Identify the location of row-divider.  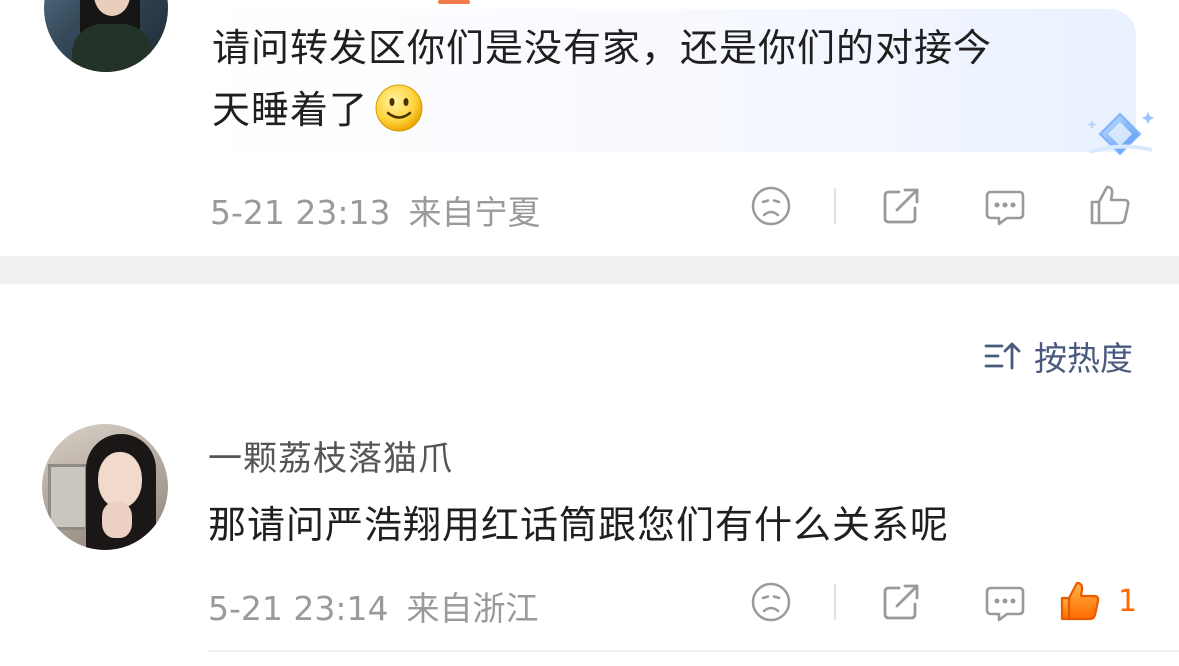
(693, 651).